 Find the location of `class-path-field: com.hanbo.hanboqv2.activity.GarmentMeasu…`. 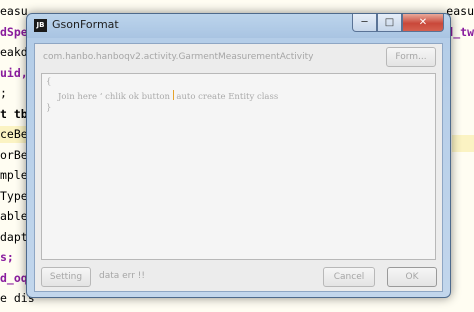

class-path-field: com.hanbo.hanboqv2.activity.GarmentMeasu… is located at coordinates (209, 57).